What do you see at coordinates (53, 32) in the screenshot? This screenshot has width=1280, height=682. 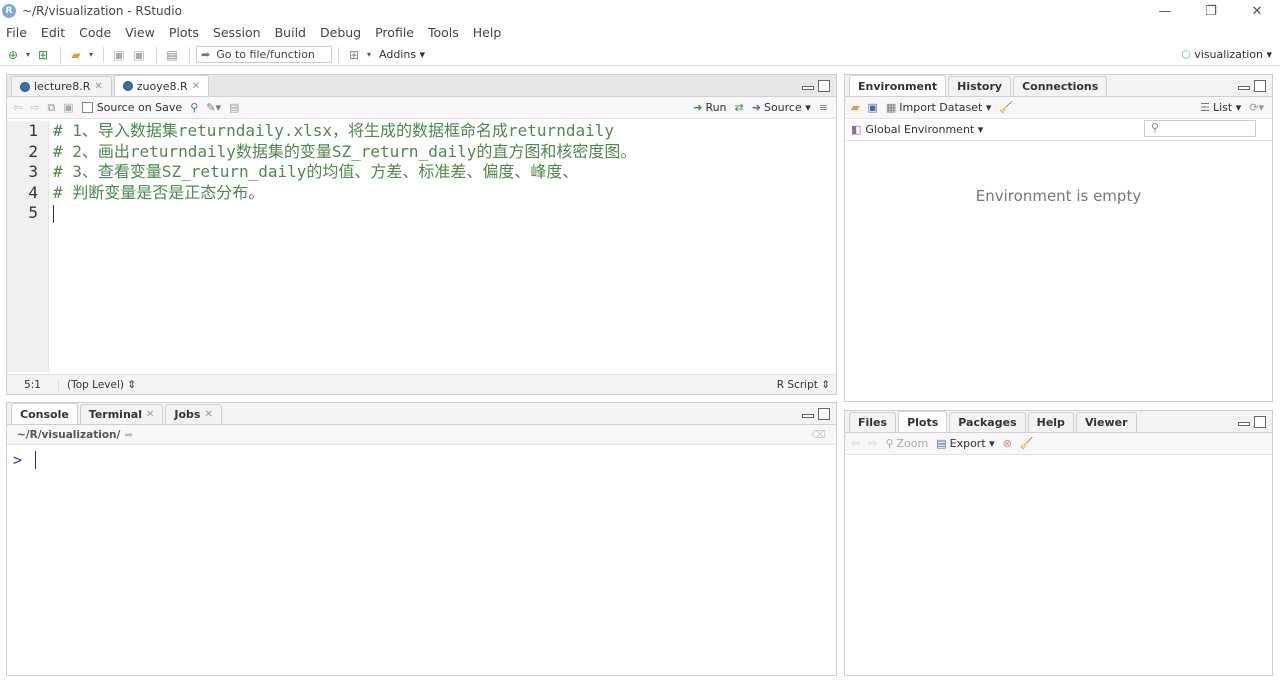 I see `menu-edit: Edit` at bounding box center [53, 32].